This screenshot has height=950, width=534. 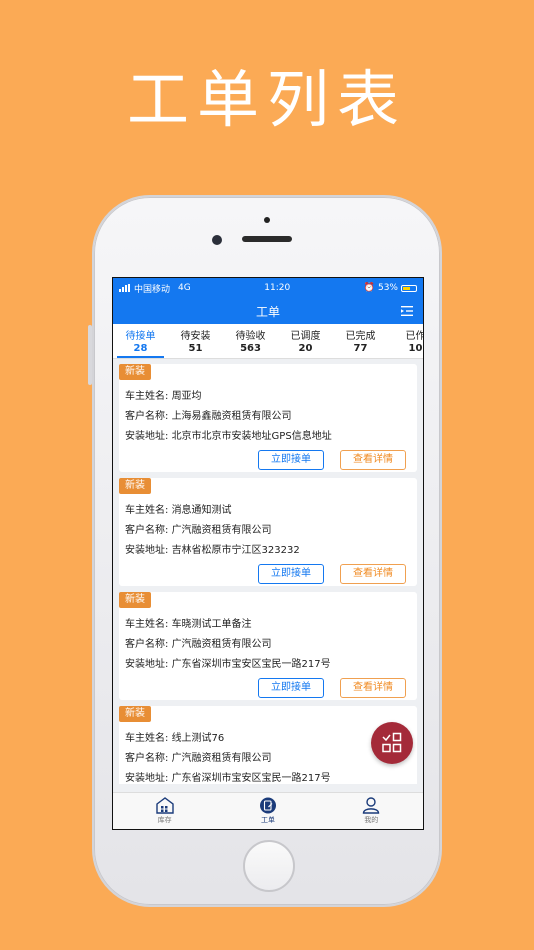 What do you see at coordinates (140, 336) in the screenshot?
I see `tab-label: 待接单` at bounding box center [140, 336].